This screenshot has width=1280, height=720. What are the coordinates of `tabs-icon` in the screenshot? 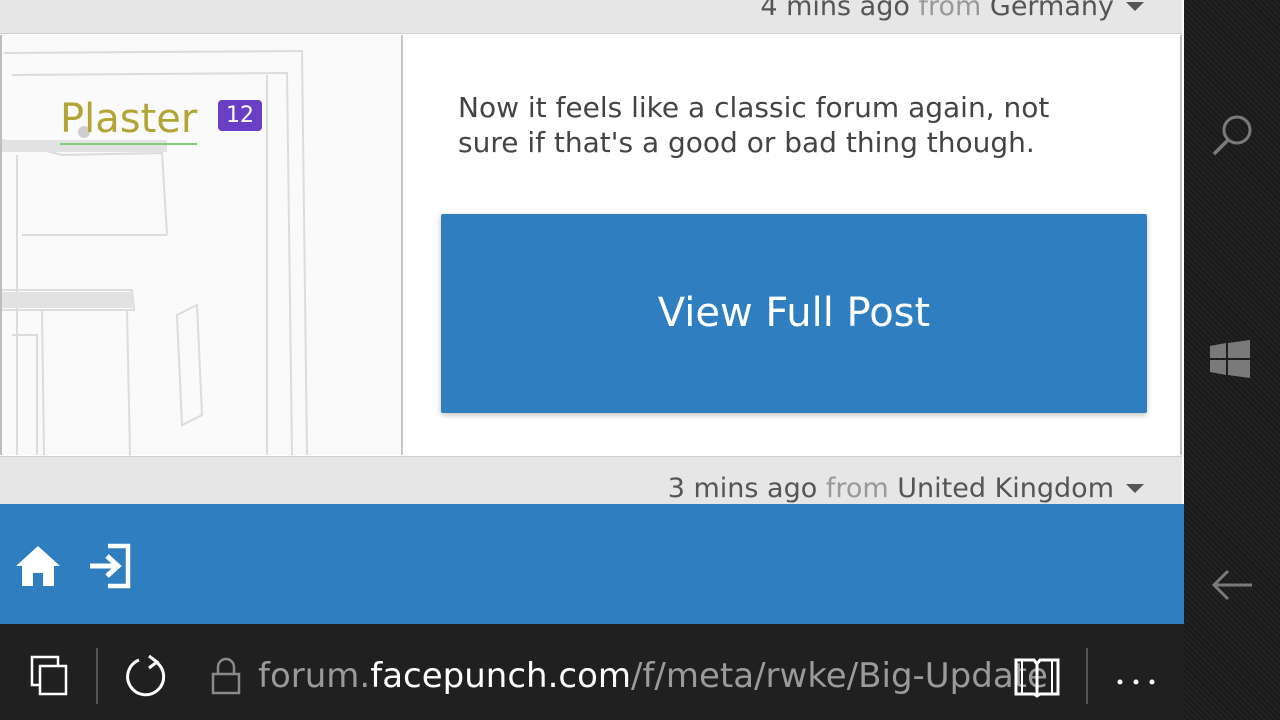 It's located at (49, 676).